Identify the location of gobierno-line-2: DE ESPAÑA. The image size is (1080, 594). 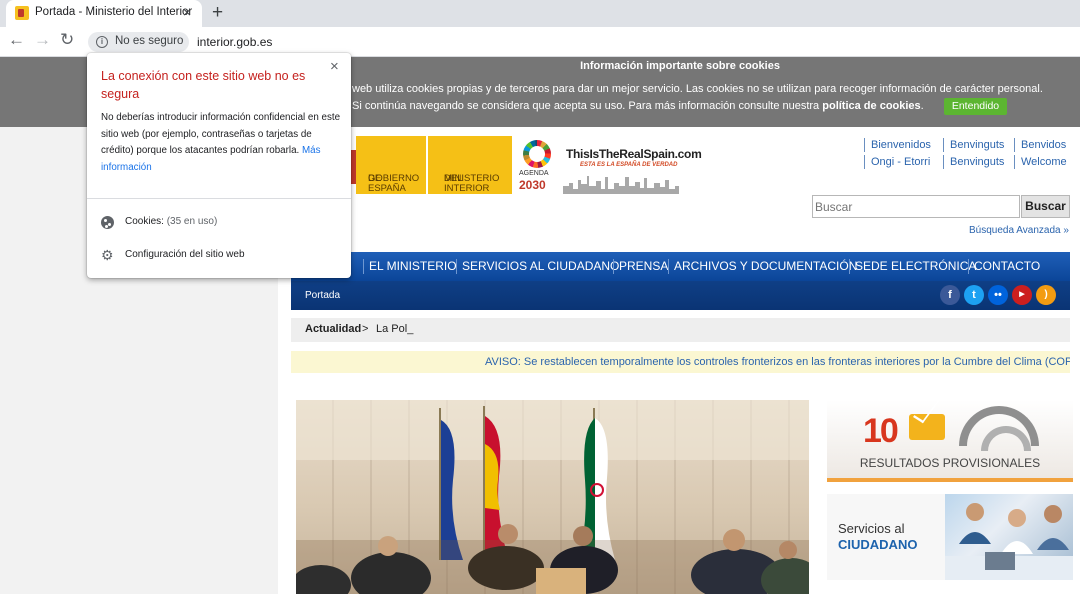
(387, 183).